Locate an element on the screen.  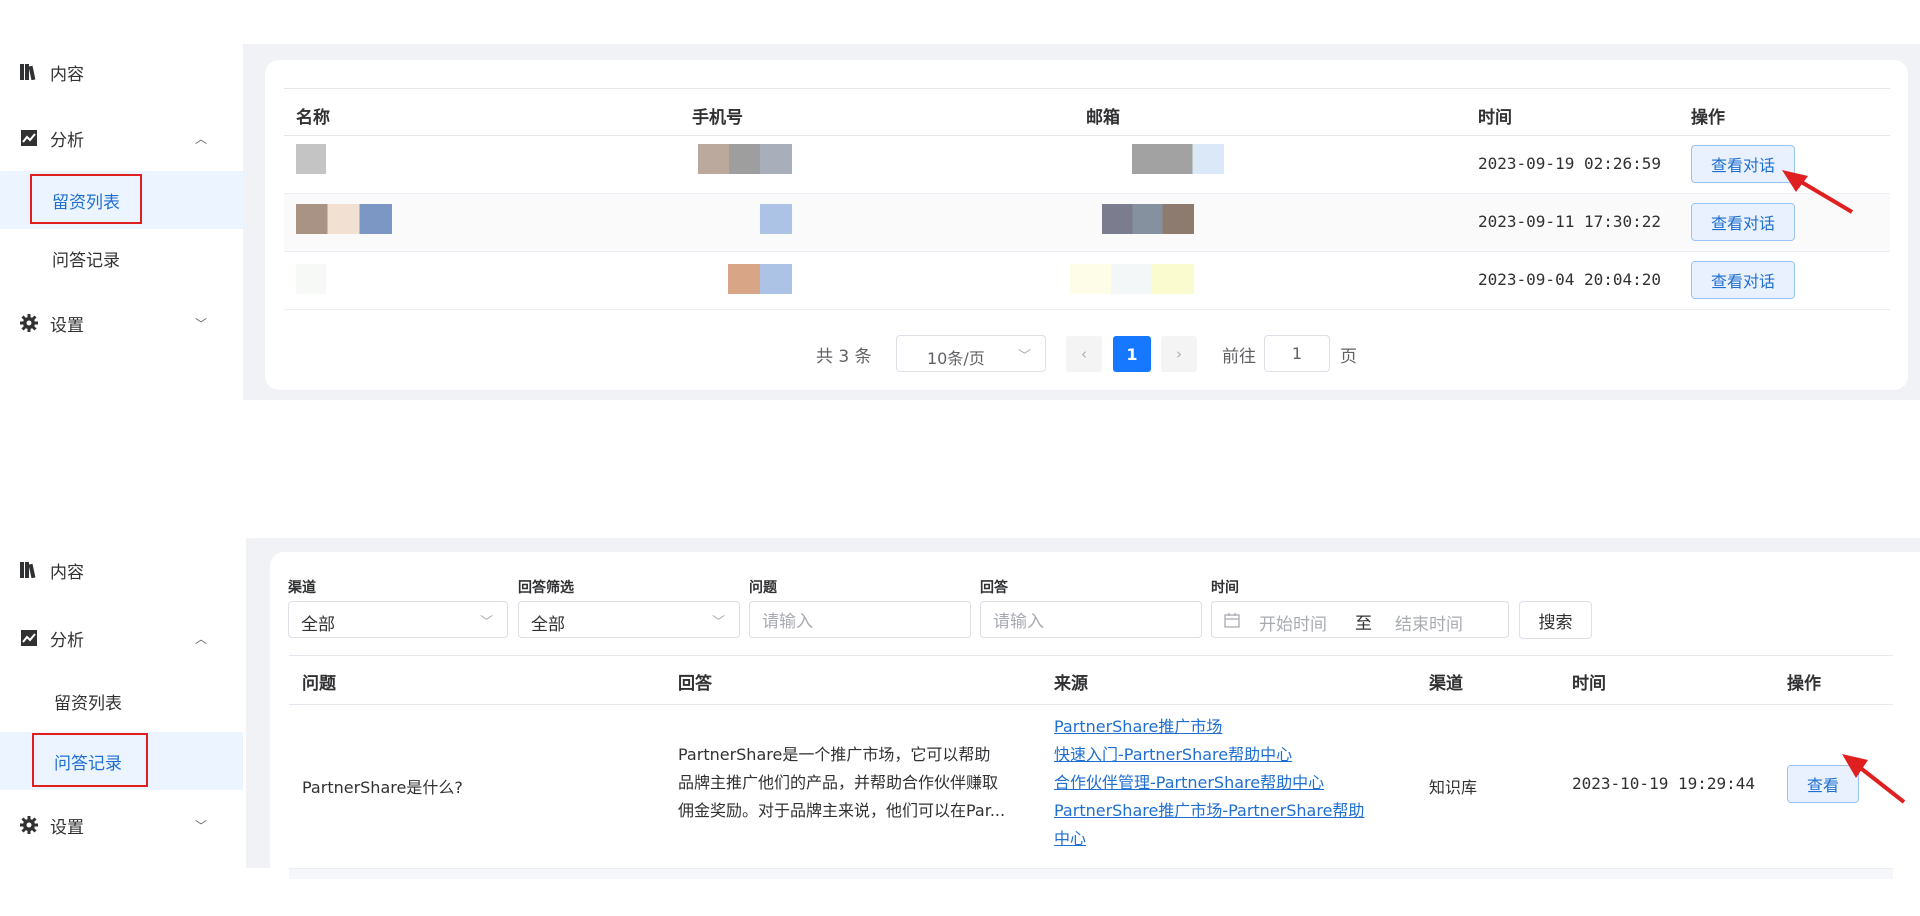
table-footer-strip is located at coordinates (1091, 874).